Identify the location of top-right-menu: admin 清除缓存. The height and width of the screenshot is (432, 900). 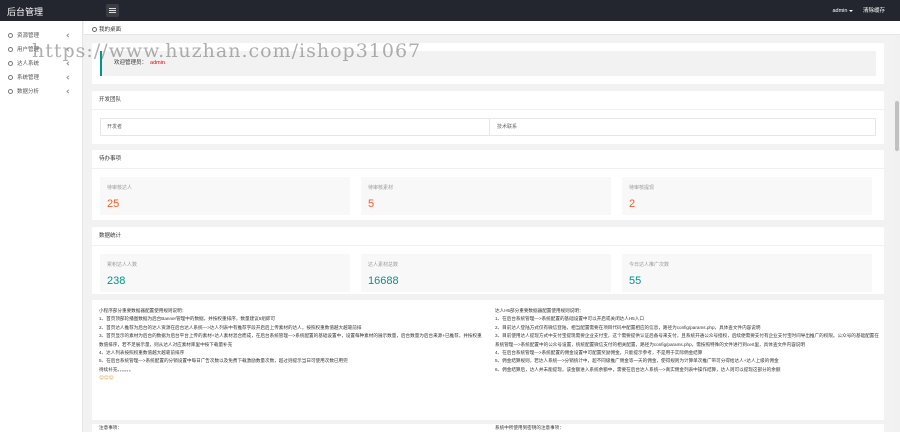
(854, 10).